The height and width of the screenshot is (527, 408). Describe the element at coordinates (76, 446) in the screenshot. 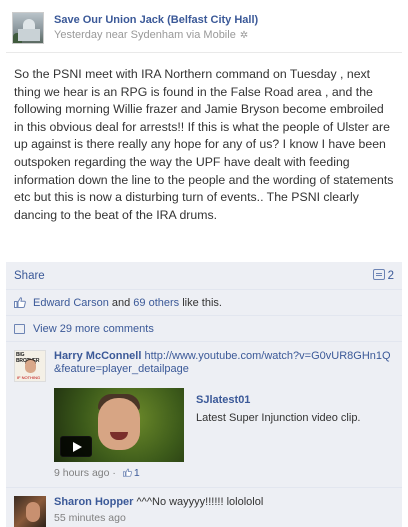

I see `play-icon` at that location.